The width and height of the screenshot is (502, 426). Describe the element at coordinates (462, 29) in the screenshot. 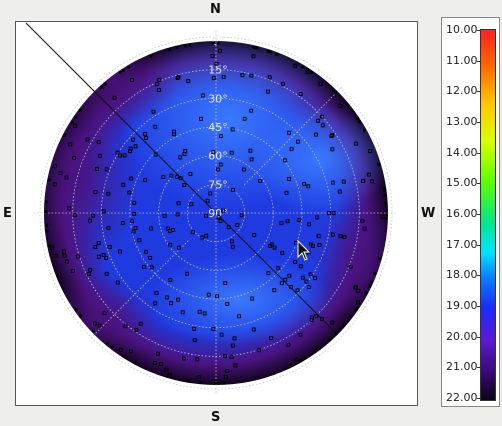

I see `colorbar-tick-label: 10.00` at that location.